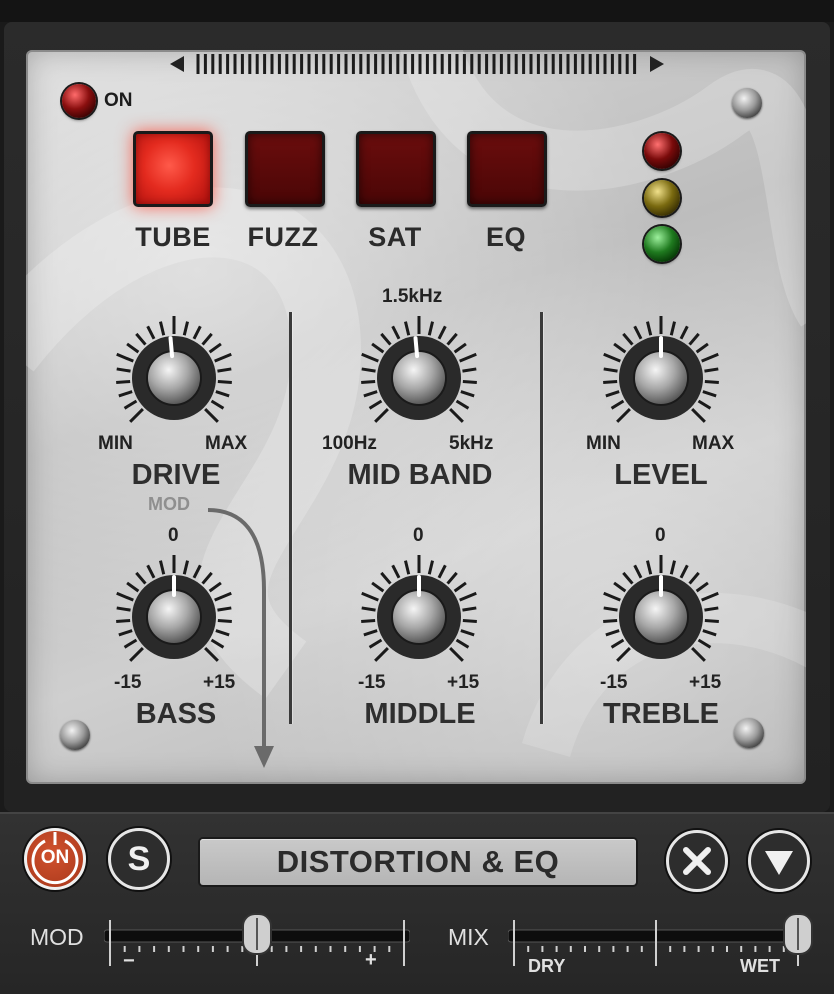 The image size is (834, 994). I want to click on drag-grip, so click(417, 64).